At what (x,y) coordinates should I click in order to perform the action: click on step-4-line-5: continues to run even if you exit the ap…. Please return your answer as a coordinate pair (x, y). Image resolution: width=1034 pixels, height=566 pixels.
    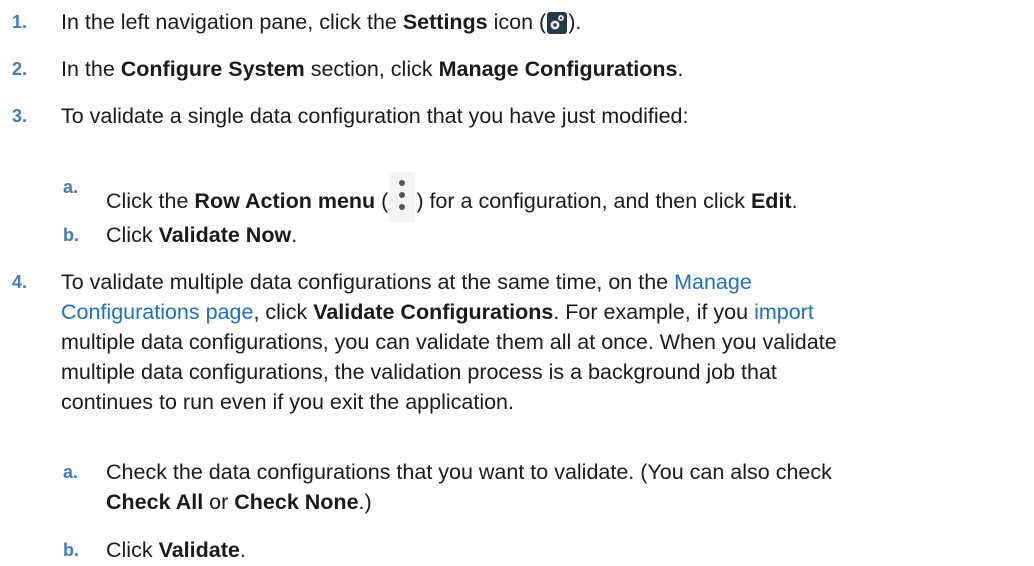
    Looking at the image, I should click on (287, 402).